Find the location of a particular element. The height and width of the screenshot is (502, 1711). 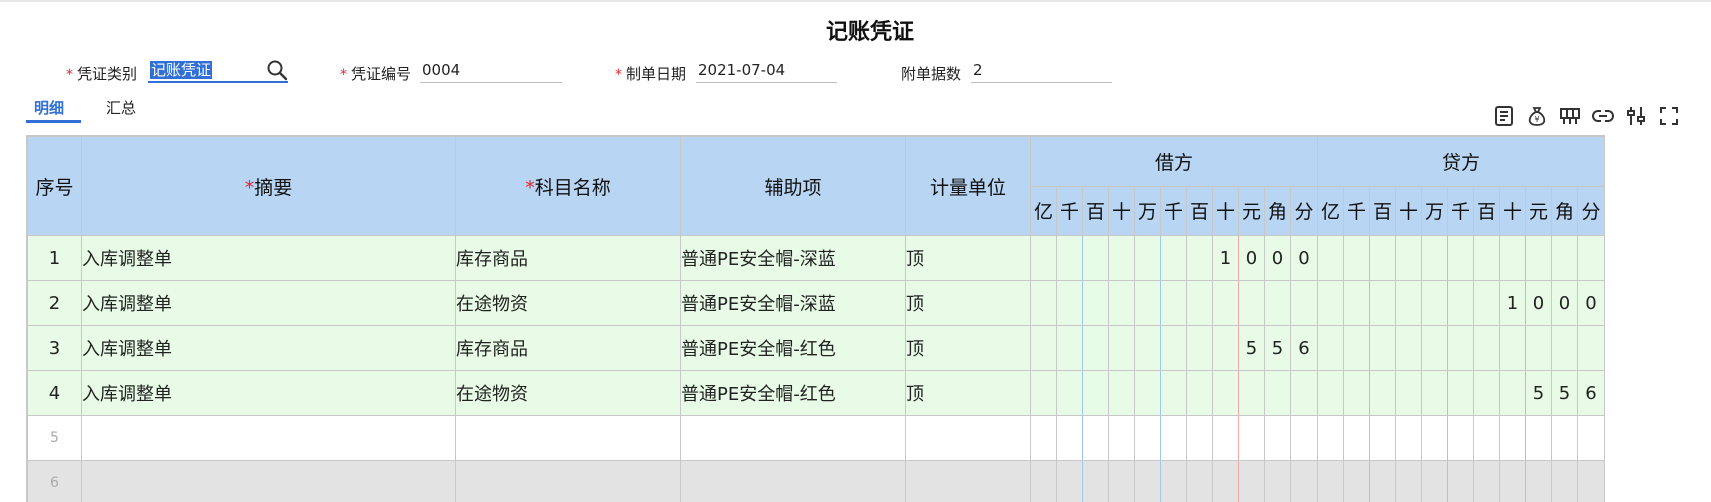

unit-cell: 顶 is located at coordinates (968, 258).